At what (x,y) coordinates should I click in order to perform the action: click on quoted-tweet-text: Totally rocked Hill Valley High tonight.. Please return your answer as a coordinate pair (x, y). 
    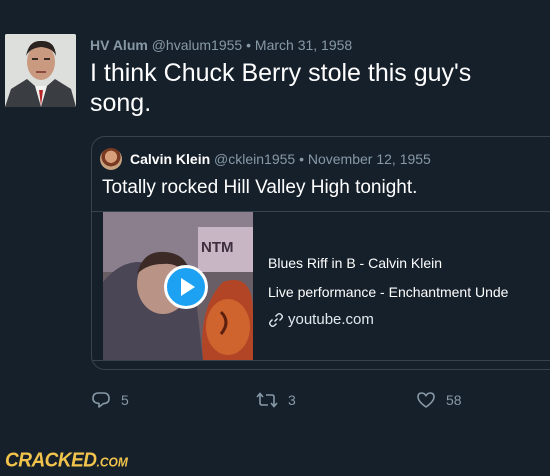
    Looking at the image, I should click on (260, 187).